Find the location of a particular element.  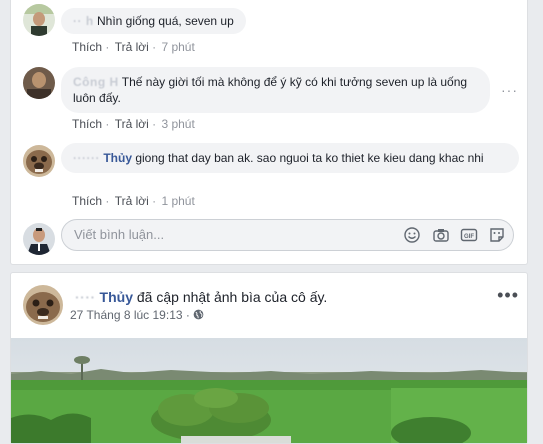

gif-icon: GIF is located at coordinates (469, 235).